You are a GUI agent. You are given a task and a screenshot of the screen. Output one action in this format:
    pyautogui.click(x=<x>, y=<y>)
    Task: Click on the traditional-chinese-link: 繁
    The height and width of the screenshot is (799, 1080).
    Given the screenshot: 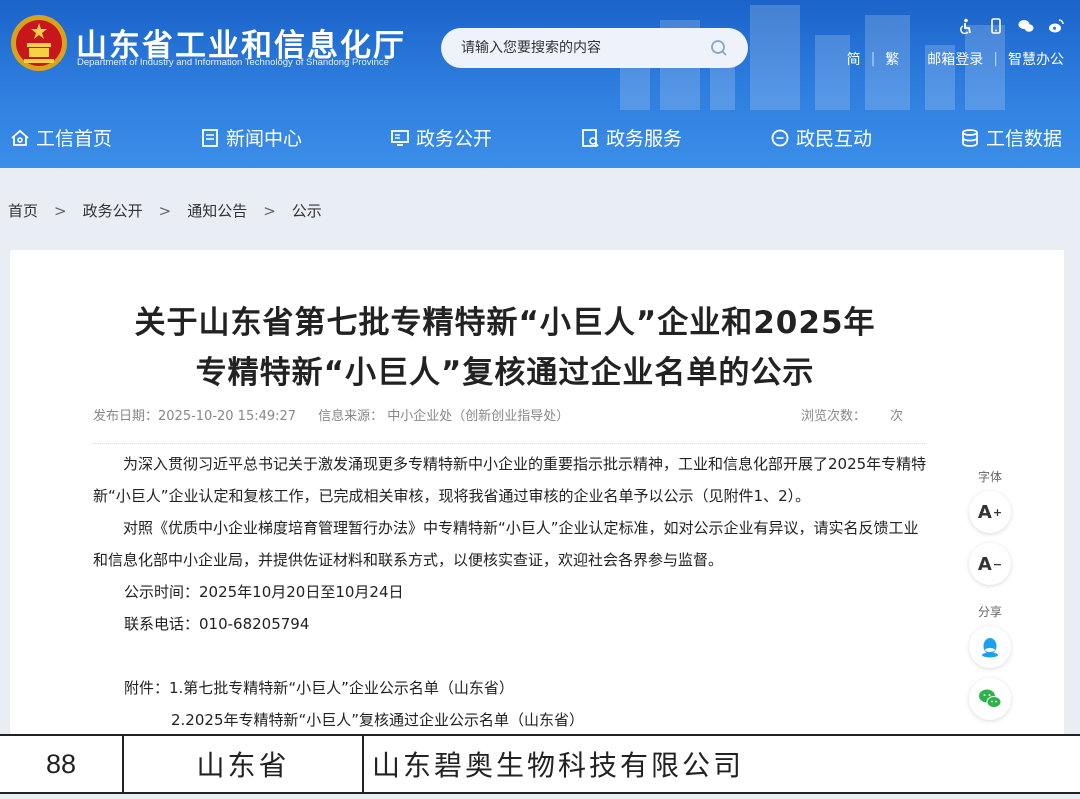 What is the action you would take?
    pyautogui.click(x=892, y=59)
    